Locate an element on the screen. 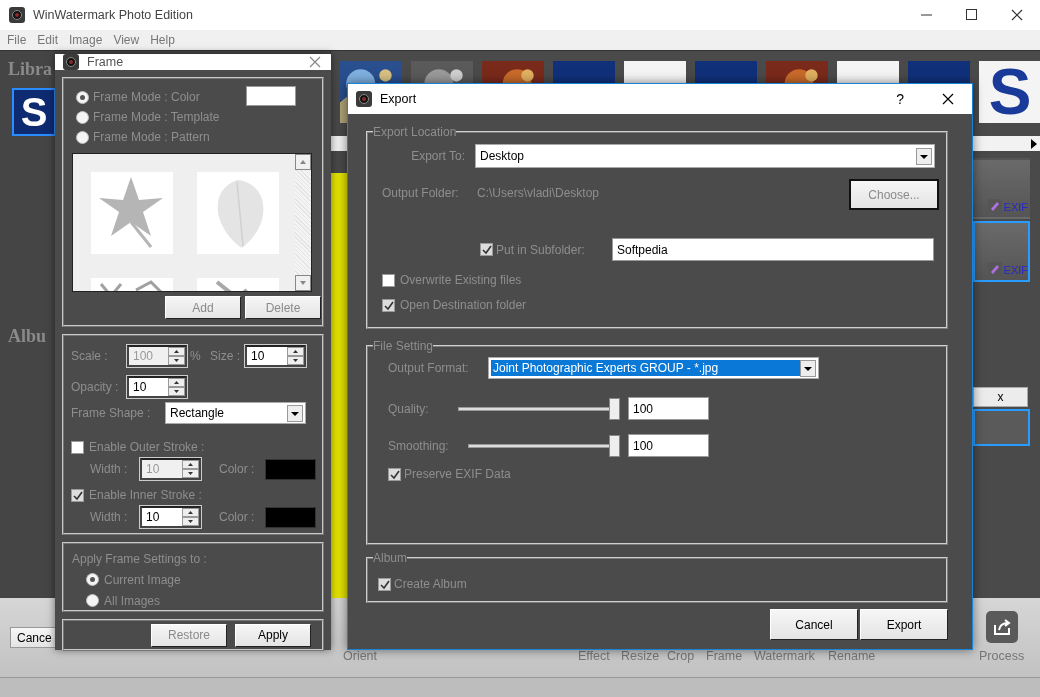 The width and height of the screenshot is (1040, 697). field-label: Color : is located at coordinates (237, 517).